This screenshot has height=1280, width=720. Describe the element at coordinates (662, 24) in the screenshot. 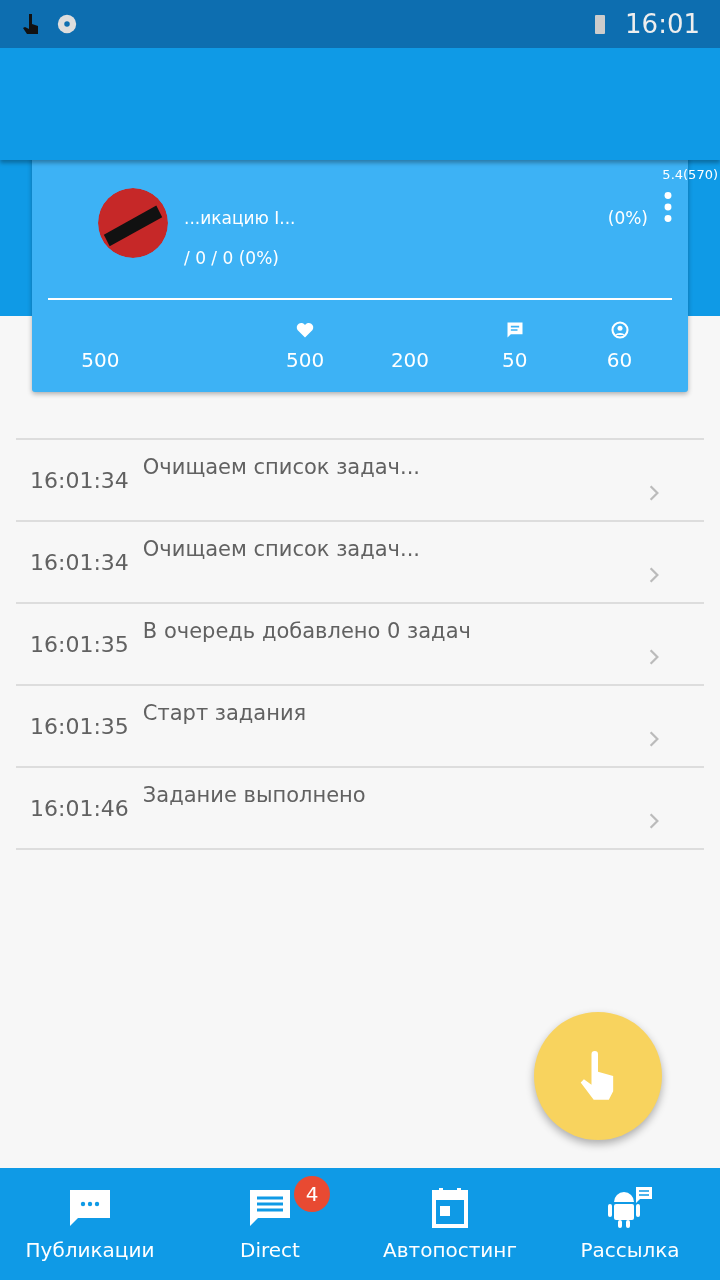

I see `clock: 16:01` at that location.